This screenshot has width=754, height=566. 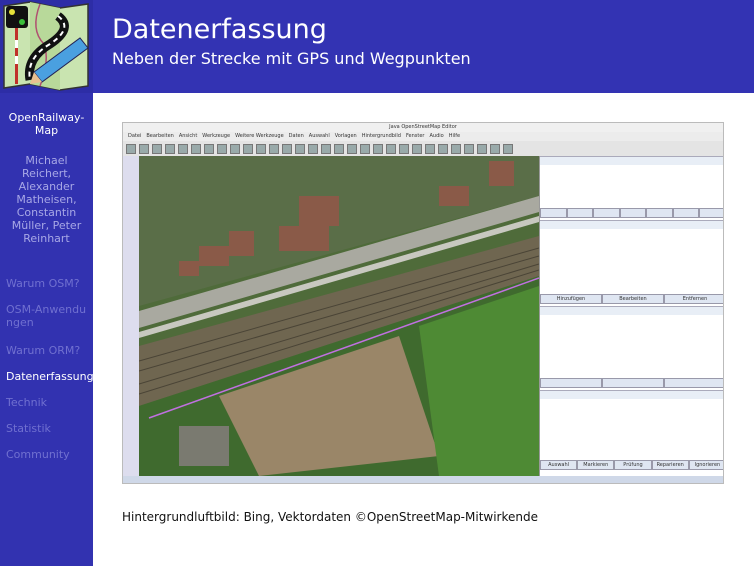 I want to click on add-tag-button: Hinzufügen, so click(x=571, y=299).